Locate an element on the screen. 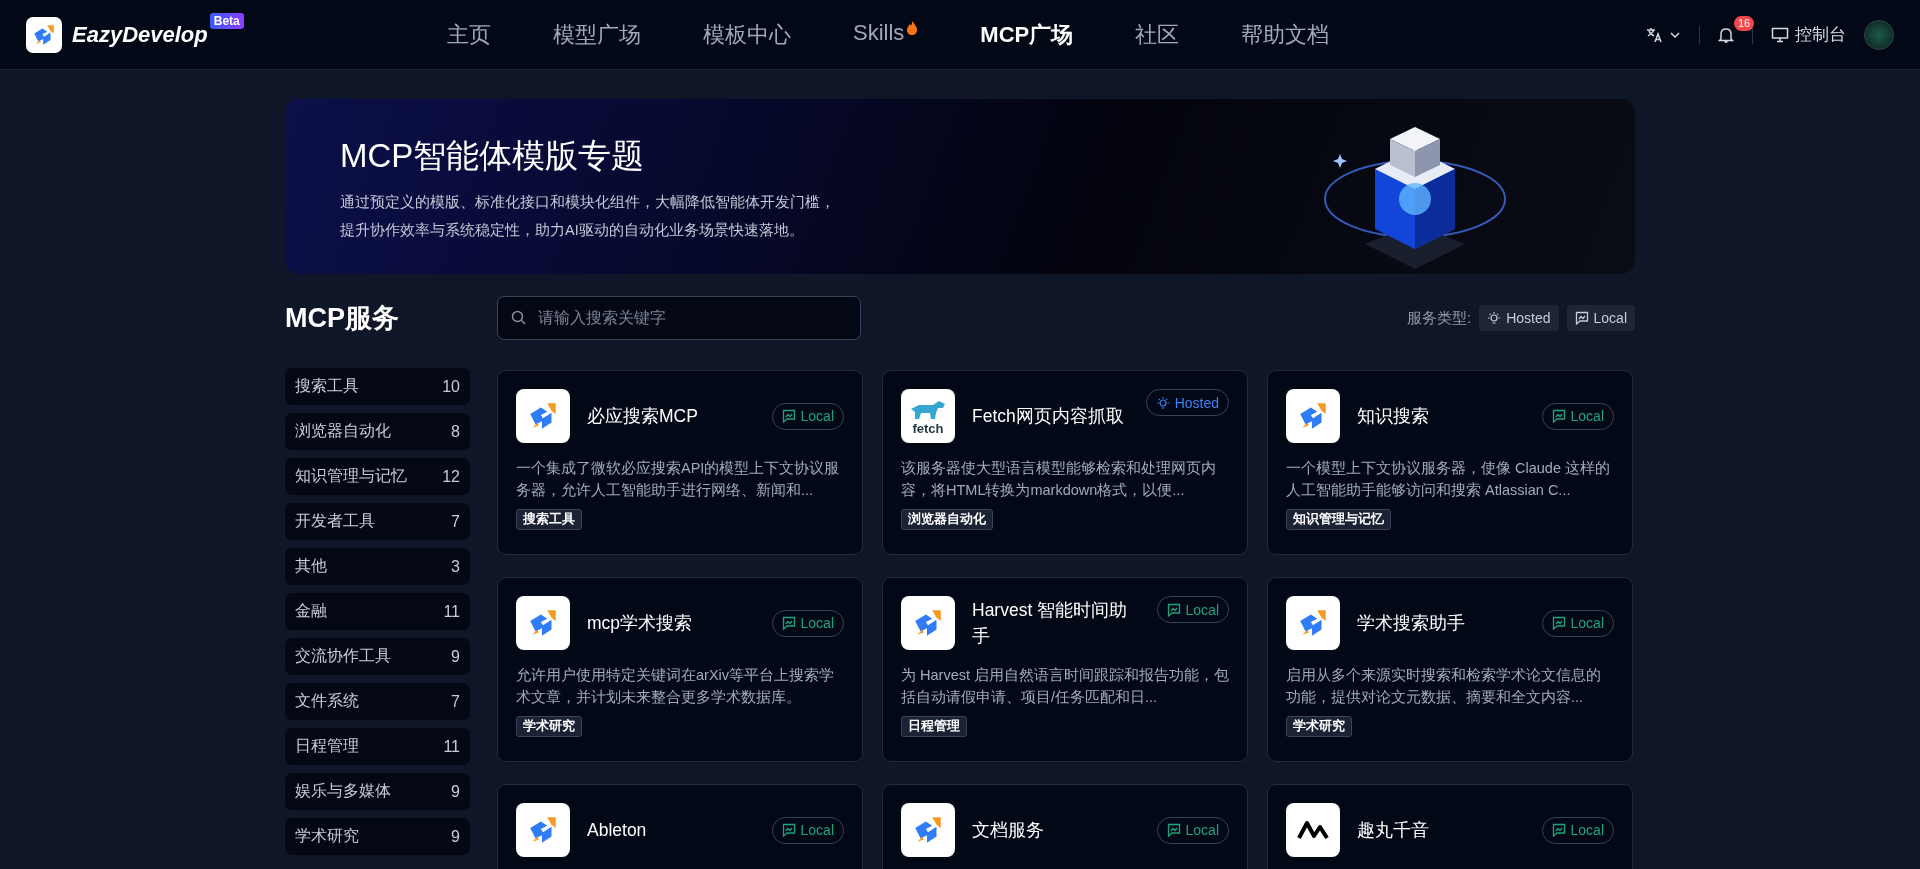 The image size is (1920, 869). notification-button is located at coordinates (1726, 34).